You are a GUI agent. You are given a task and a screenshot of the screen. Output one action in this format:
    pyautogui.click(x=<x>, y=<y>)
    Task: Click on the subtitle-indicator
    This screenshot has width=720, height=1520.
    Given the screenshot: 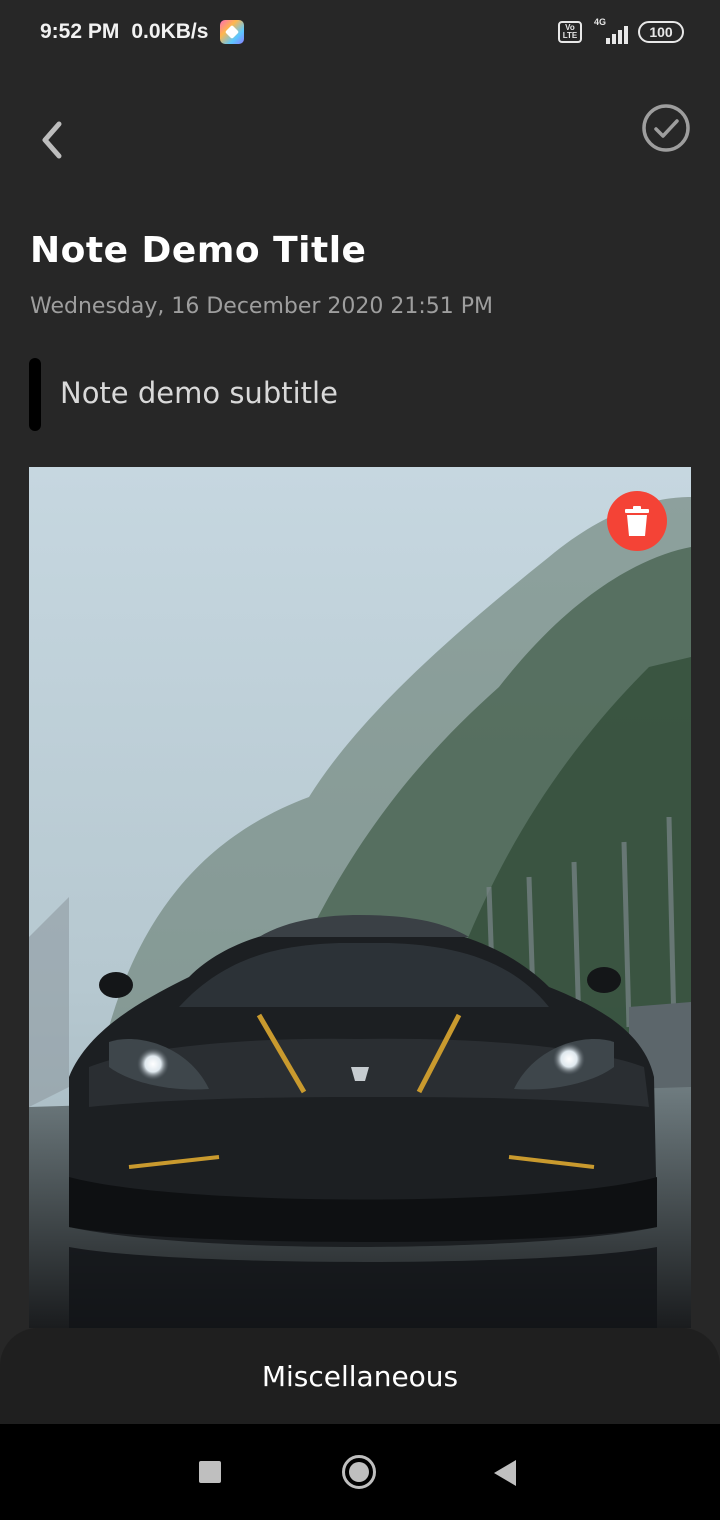 What is the action you would take?
    pyautogui.click(x=35, y=394)
    